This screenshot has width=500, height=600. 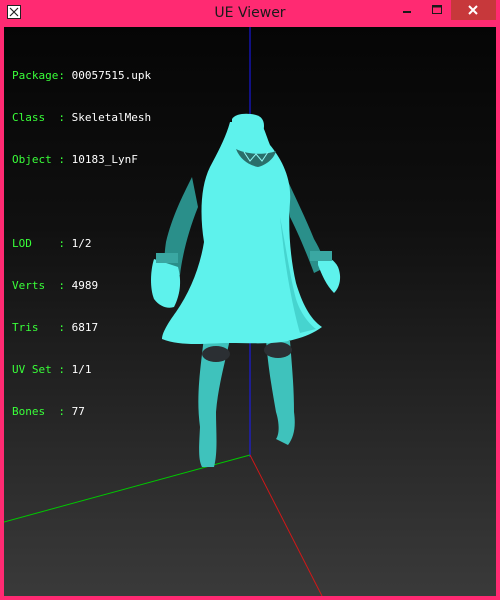 I want to click on mesh-knee-left, so click(x=216, y=354).